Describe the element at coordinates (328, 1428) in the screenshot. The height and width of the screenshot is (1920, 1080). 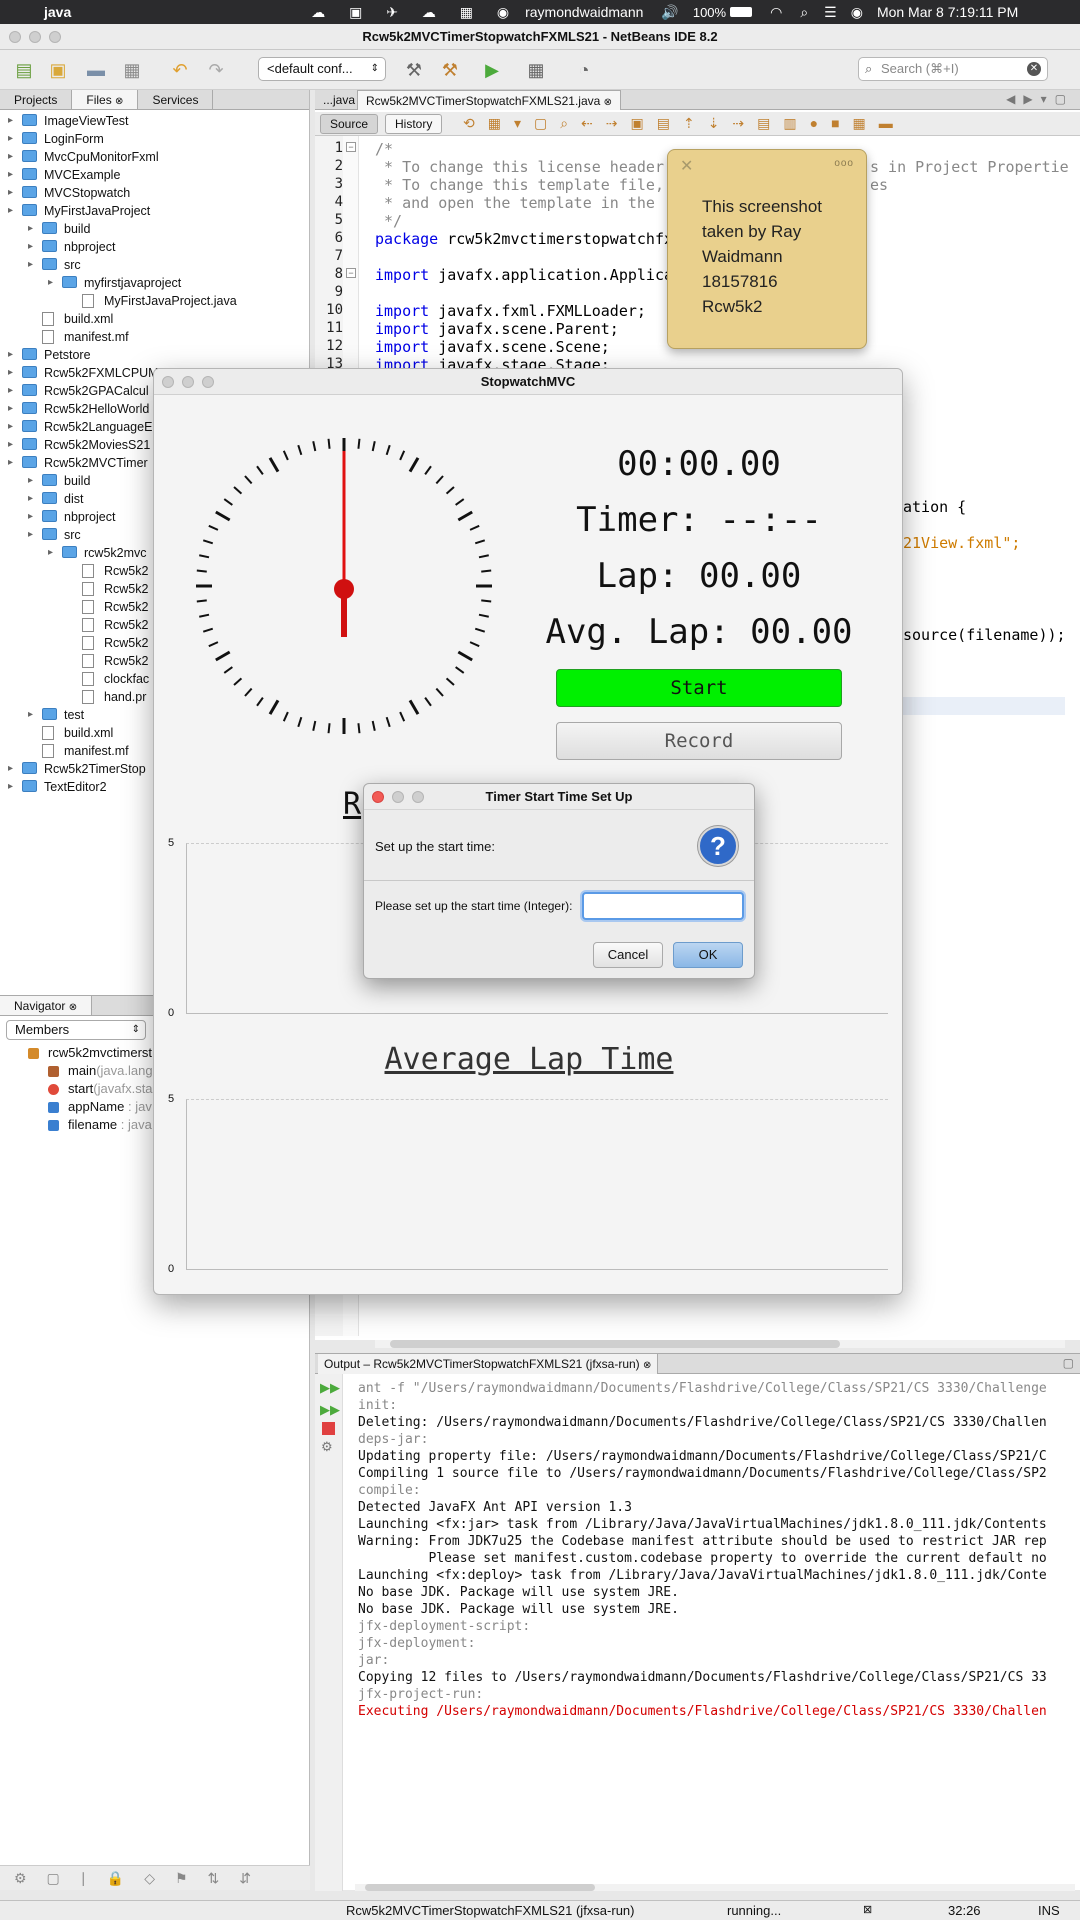
I see `stop-icon` at that location.